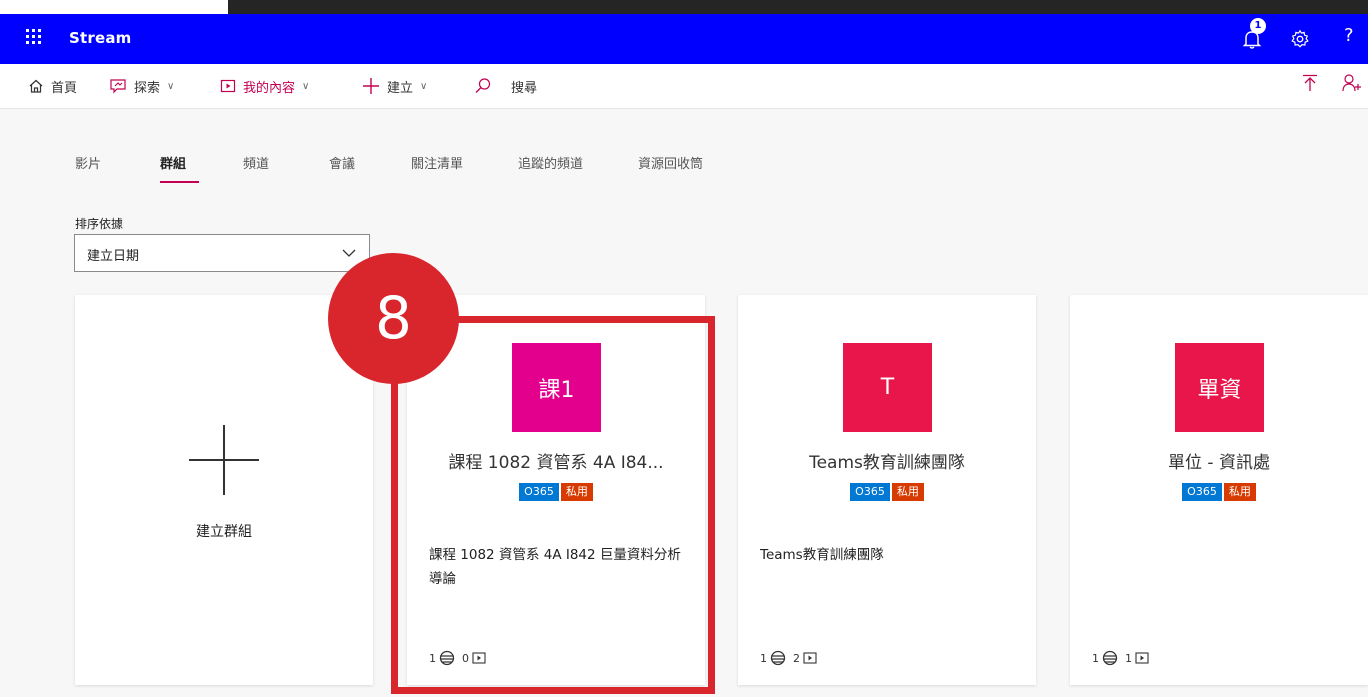 Image resolution: width=1368 pixels, height=697 pixels. I want to click on my-content-chevron-icon: ∨, so click(306, 86).